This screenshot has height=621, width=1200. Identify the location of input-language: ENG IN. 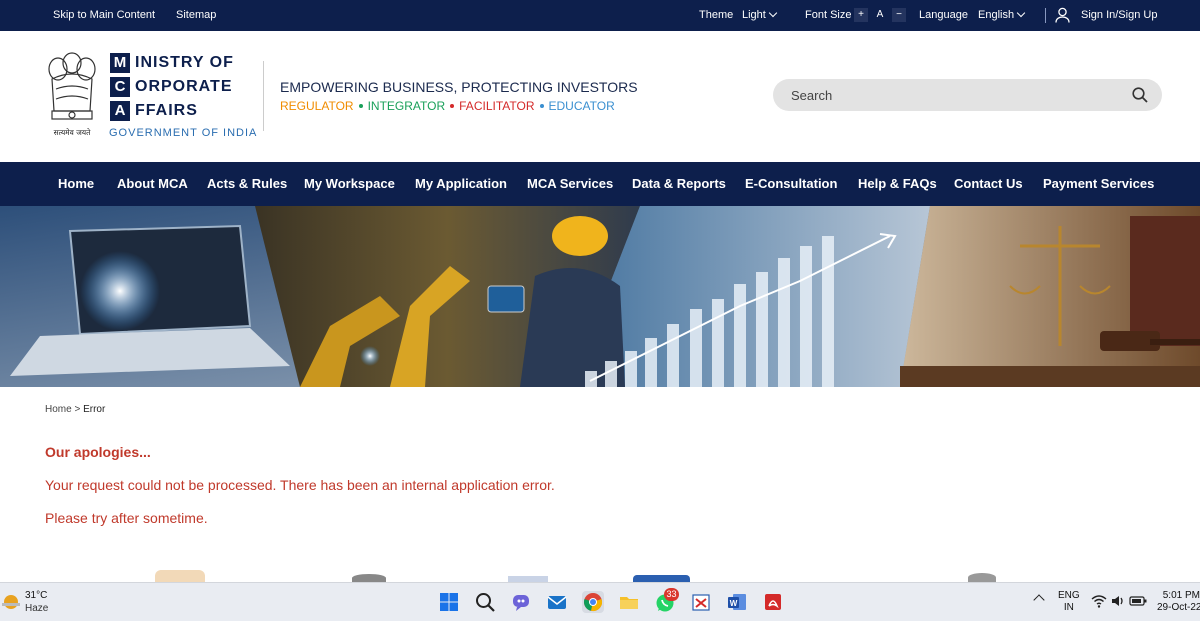
(1069, 602).